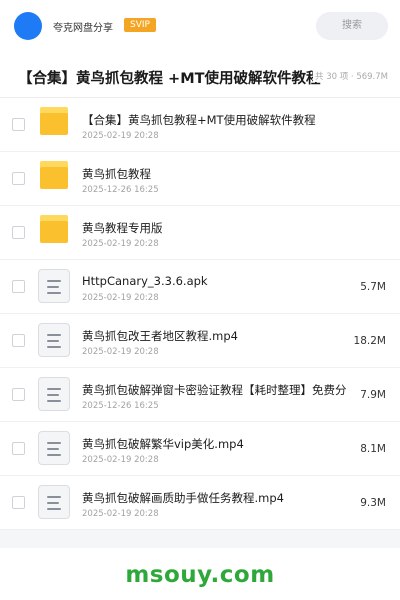 This screenshot has height=600, width=400. I want to click on list-item: 黄鸟抓包改王者地区教程.mp4 2025-02-19 20:28 18.2M, so click(200, 341).